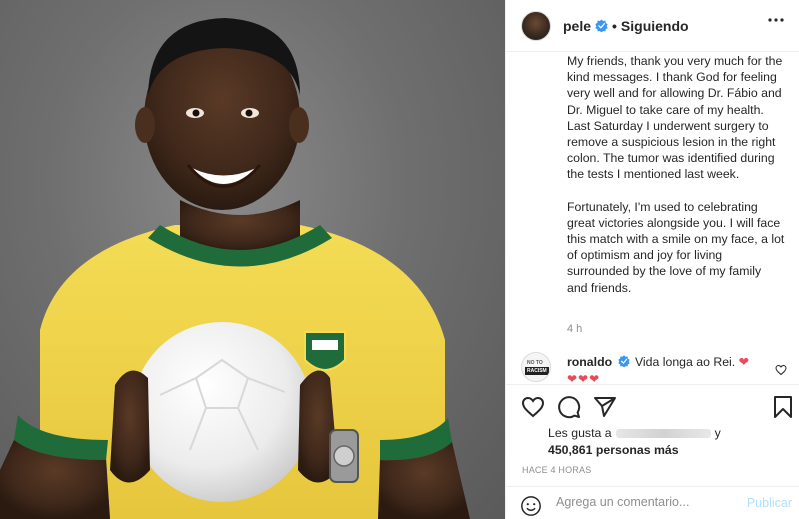 This screenshot has height=519, width=799. I want to click on share-icon, so click(605, 407).